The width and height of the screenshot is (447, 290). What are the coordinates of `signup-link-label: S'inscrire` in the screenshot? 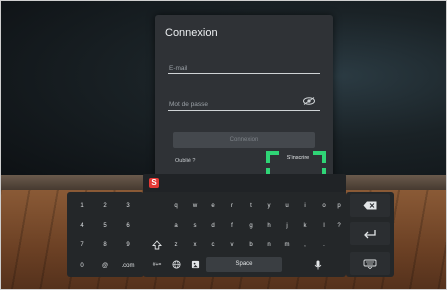 It's located at (298, 158).